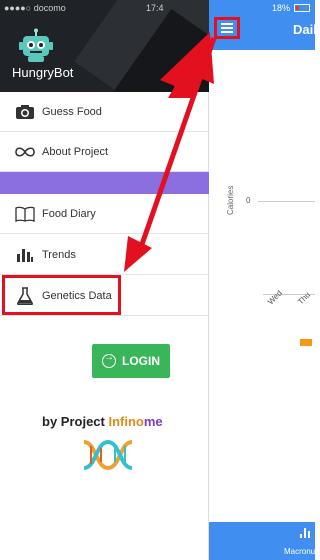 The height and width of the screenshot is (560, 320). I want to click on brand-name: HungryBot, so click(43, 72).